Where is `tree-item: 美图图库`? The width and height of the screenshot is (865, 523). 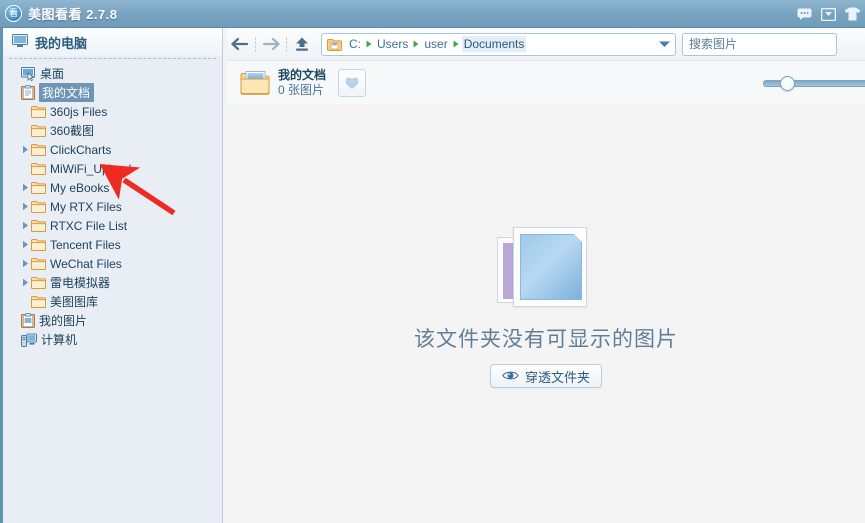 tree-item: 美图图库 is located at coordinates (112, 301).